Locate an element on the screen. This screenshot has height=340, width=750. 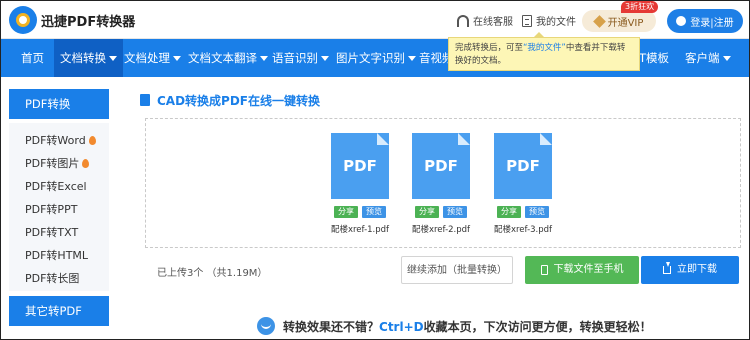
nav-image-ocr: 图片文字识别 is located at coordinates (376, 58).